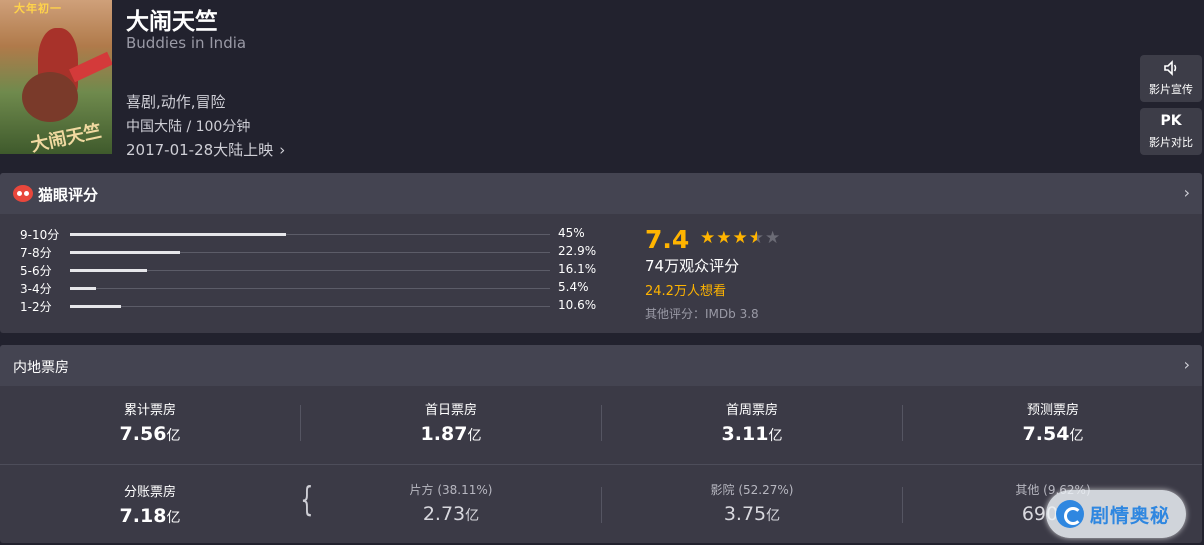 The height and width of the screenshot is (545, 1204). Describe the element at coordinates (1130, 516) in the screenshot. I see `watermark-text: 剧情奥秘` at that location.